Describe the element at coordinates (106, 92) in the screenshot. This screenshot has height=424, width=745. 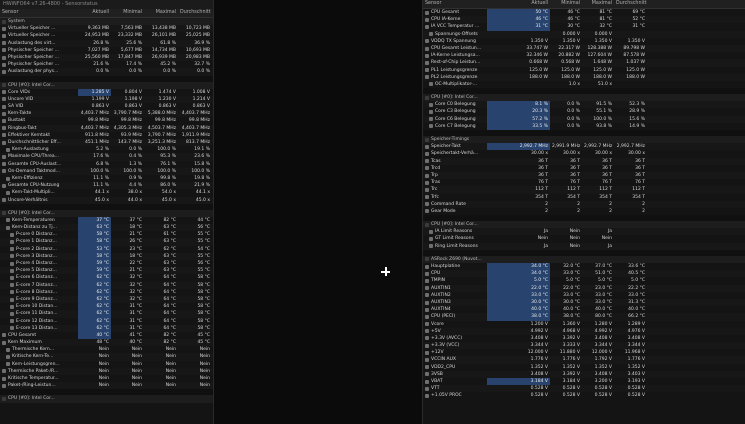
I see `sensor-row: Core VIDs 1.285 V 0.804 V 1.474 V 1.008 V` at that location.